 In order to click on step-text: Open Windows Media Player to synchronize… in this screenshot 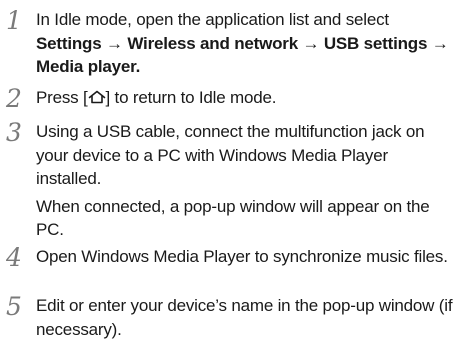, I will do `click(242, 256)`.